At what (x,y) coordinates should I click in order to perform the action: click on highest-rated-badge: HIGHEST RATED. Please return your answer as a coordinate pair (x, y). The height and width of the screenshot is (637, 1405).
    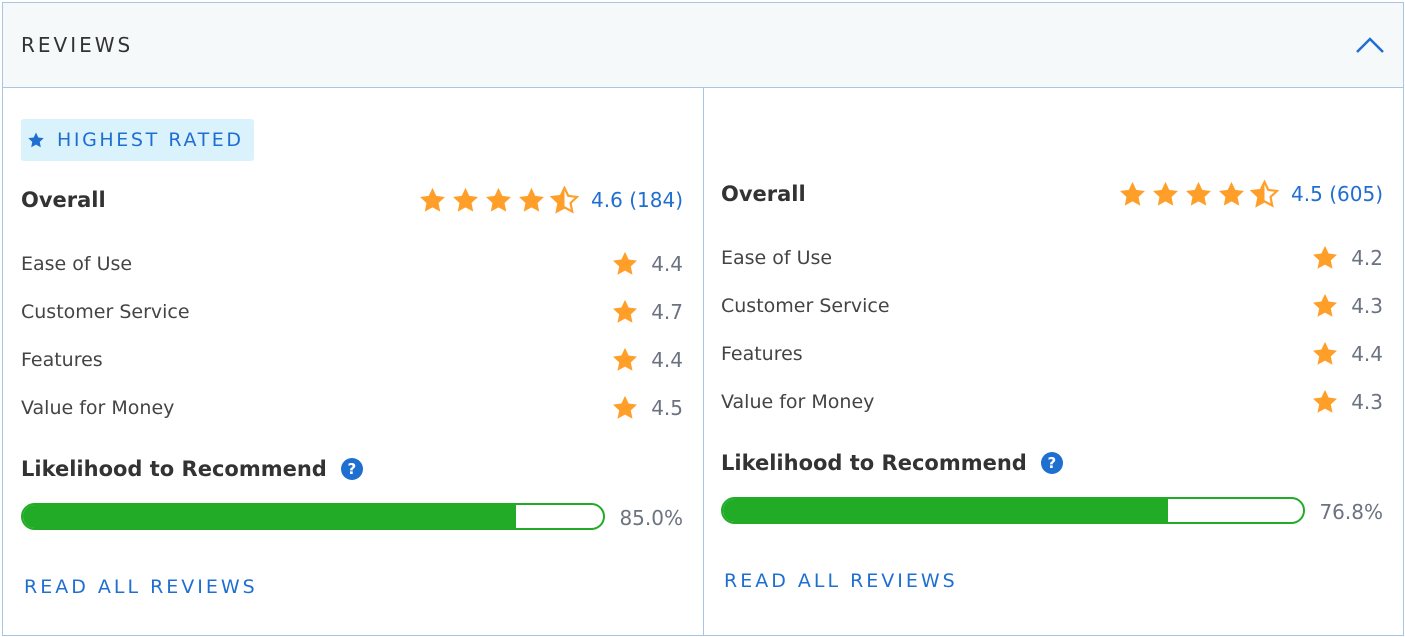
    Looking at the image, I should click on (137, 140).